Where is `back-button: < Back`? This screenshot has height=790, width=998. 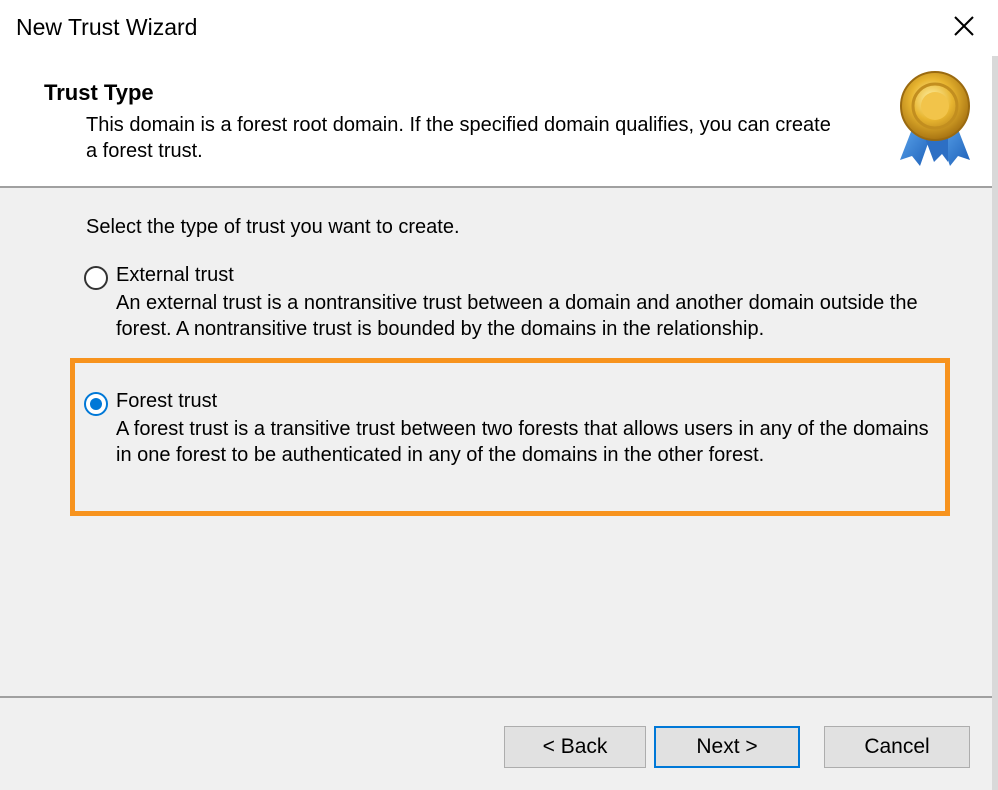
back-button: < Back is located at coordinates (575, 747).